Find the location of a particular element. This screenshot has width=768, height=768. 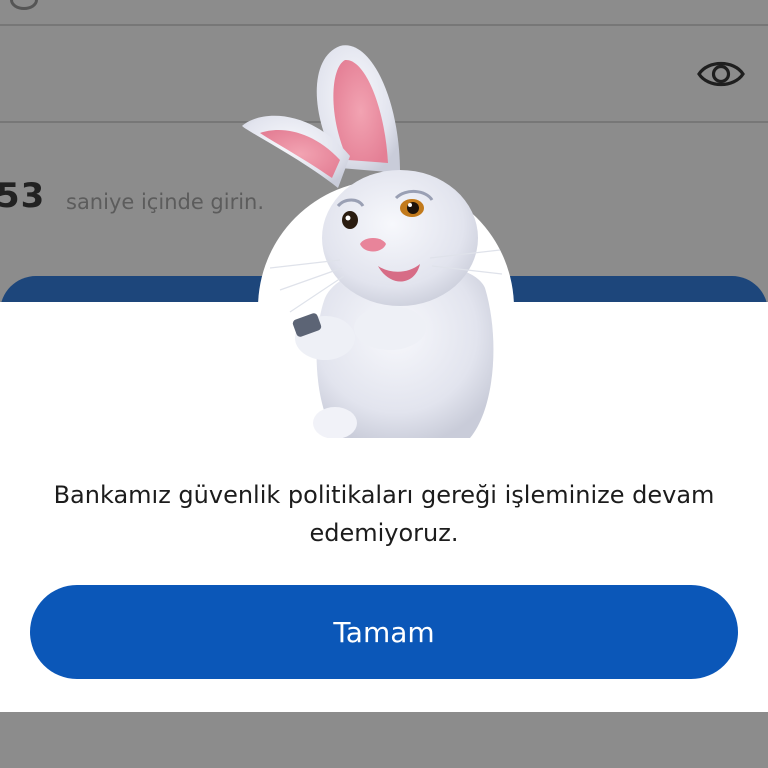

ok-button: Tamam is located at coordinates (384, 632).